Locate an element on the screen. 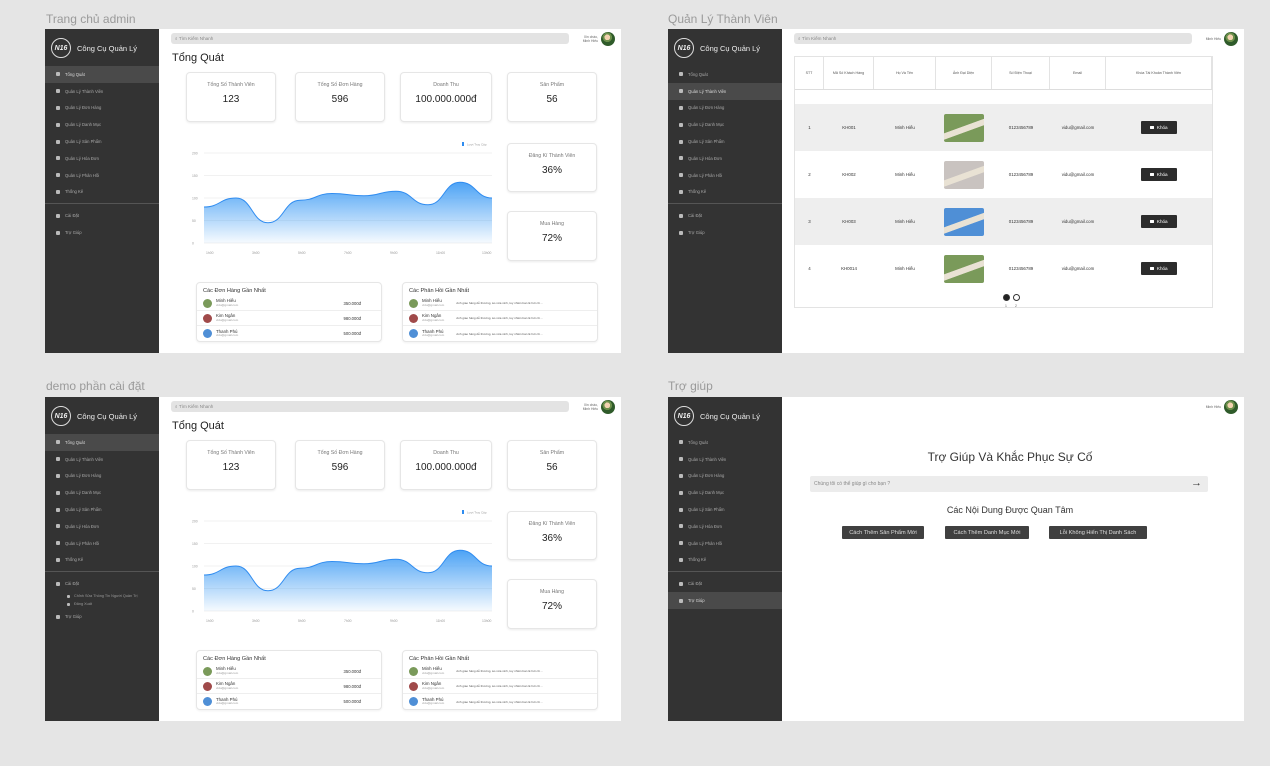 The height and width of the screenshot is (766, 1270). sidebar-subitem: Chỉnh Sửa Thông Tin Người Quản Trị is located at coordinates (102, 596).